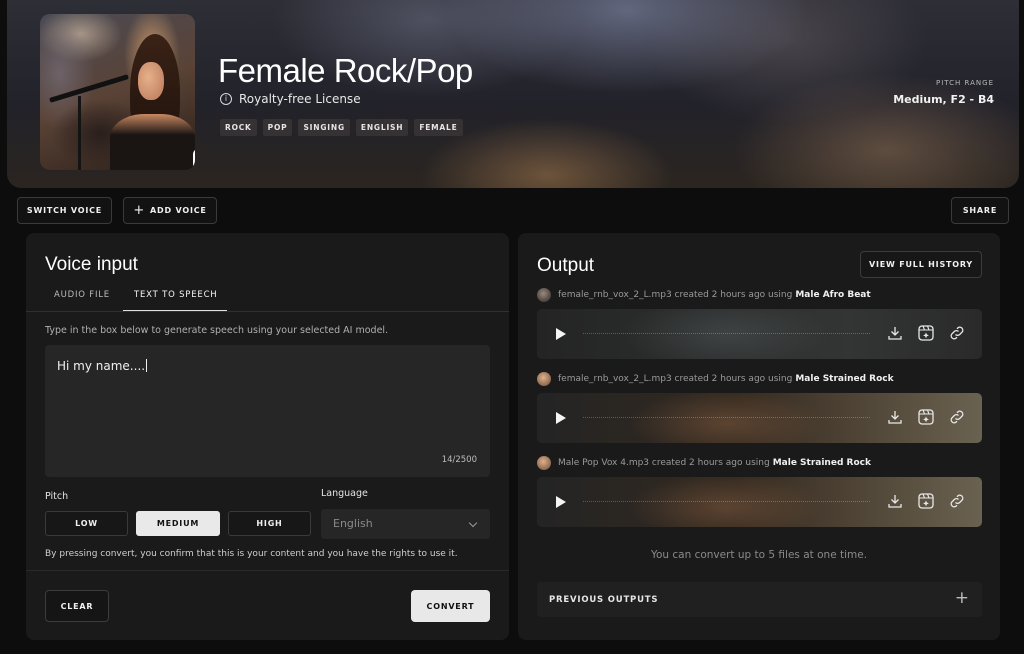  What do you see at coordinates (175, 310) in the screenshot?
I see `active-tab-indicator` at bounding box center [175, 310].